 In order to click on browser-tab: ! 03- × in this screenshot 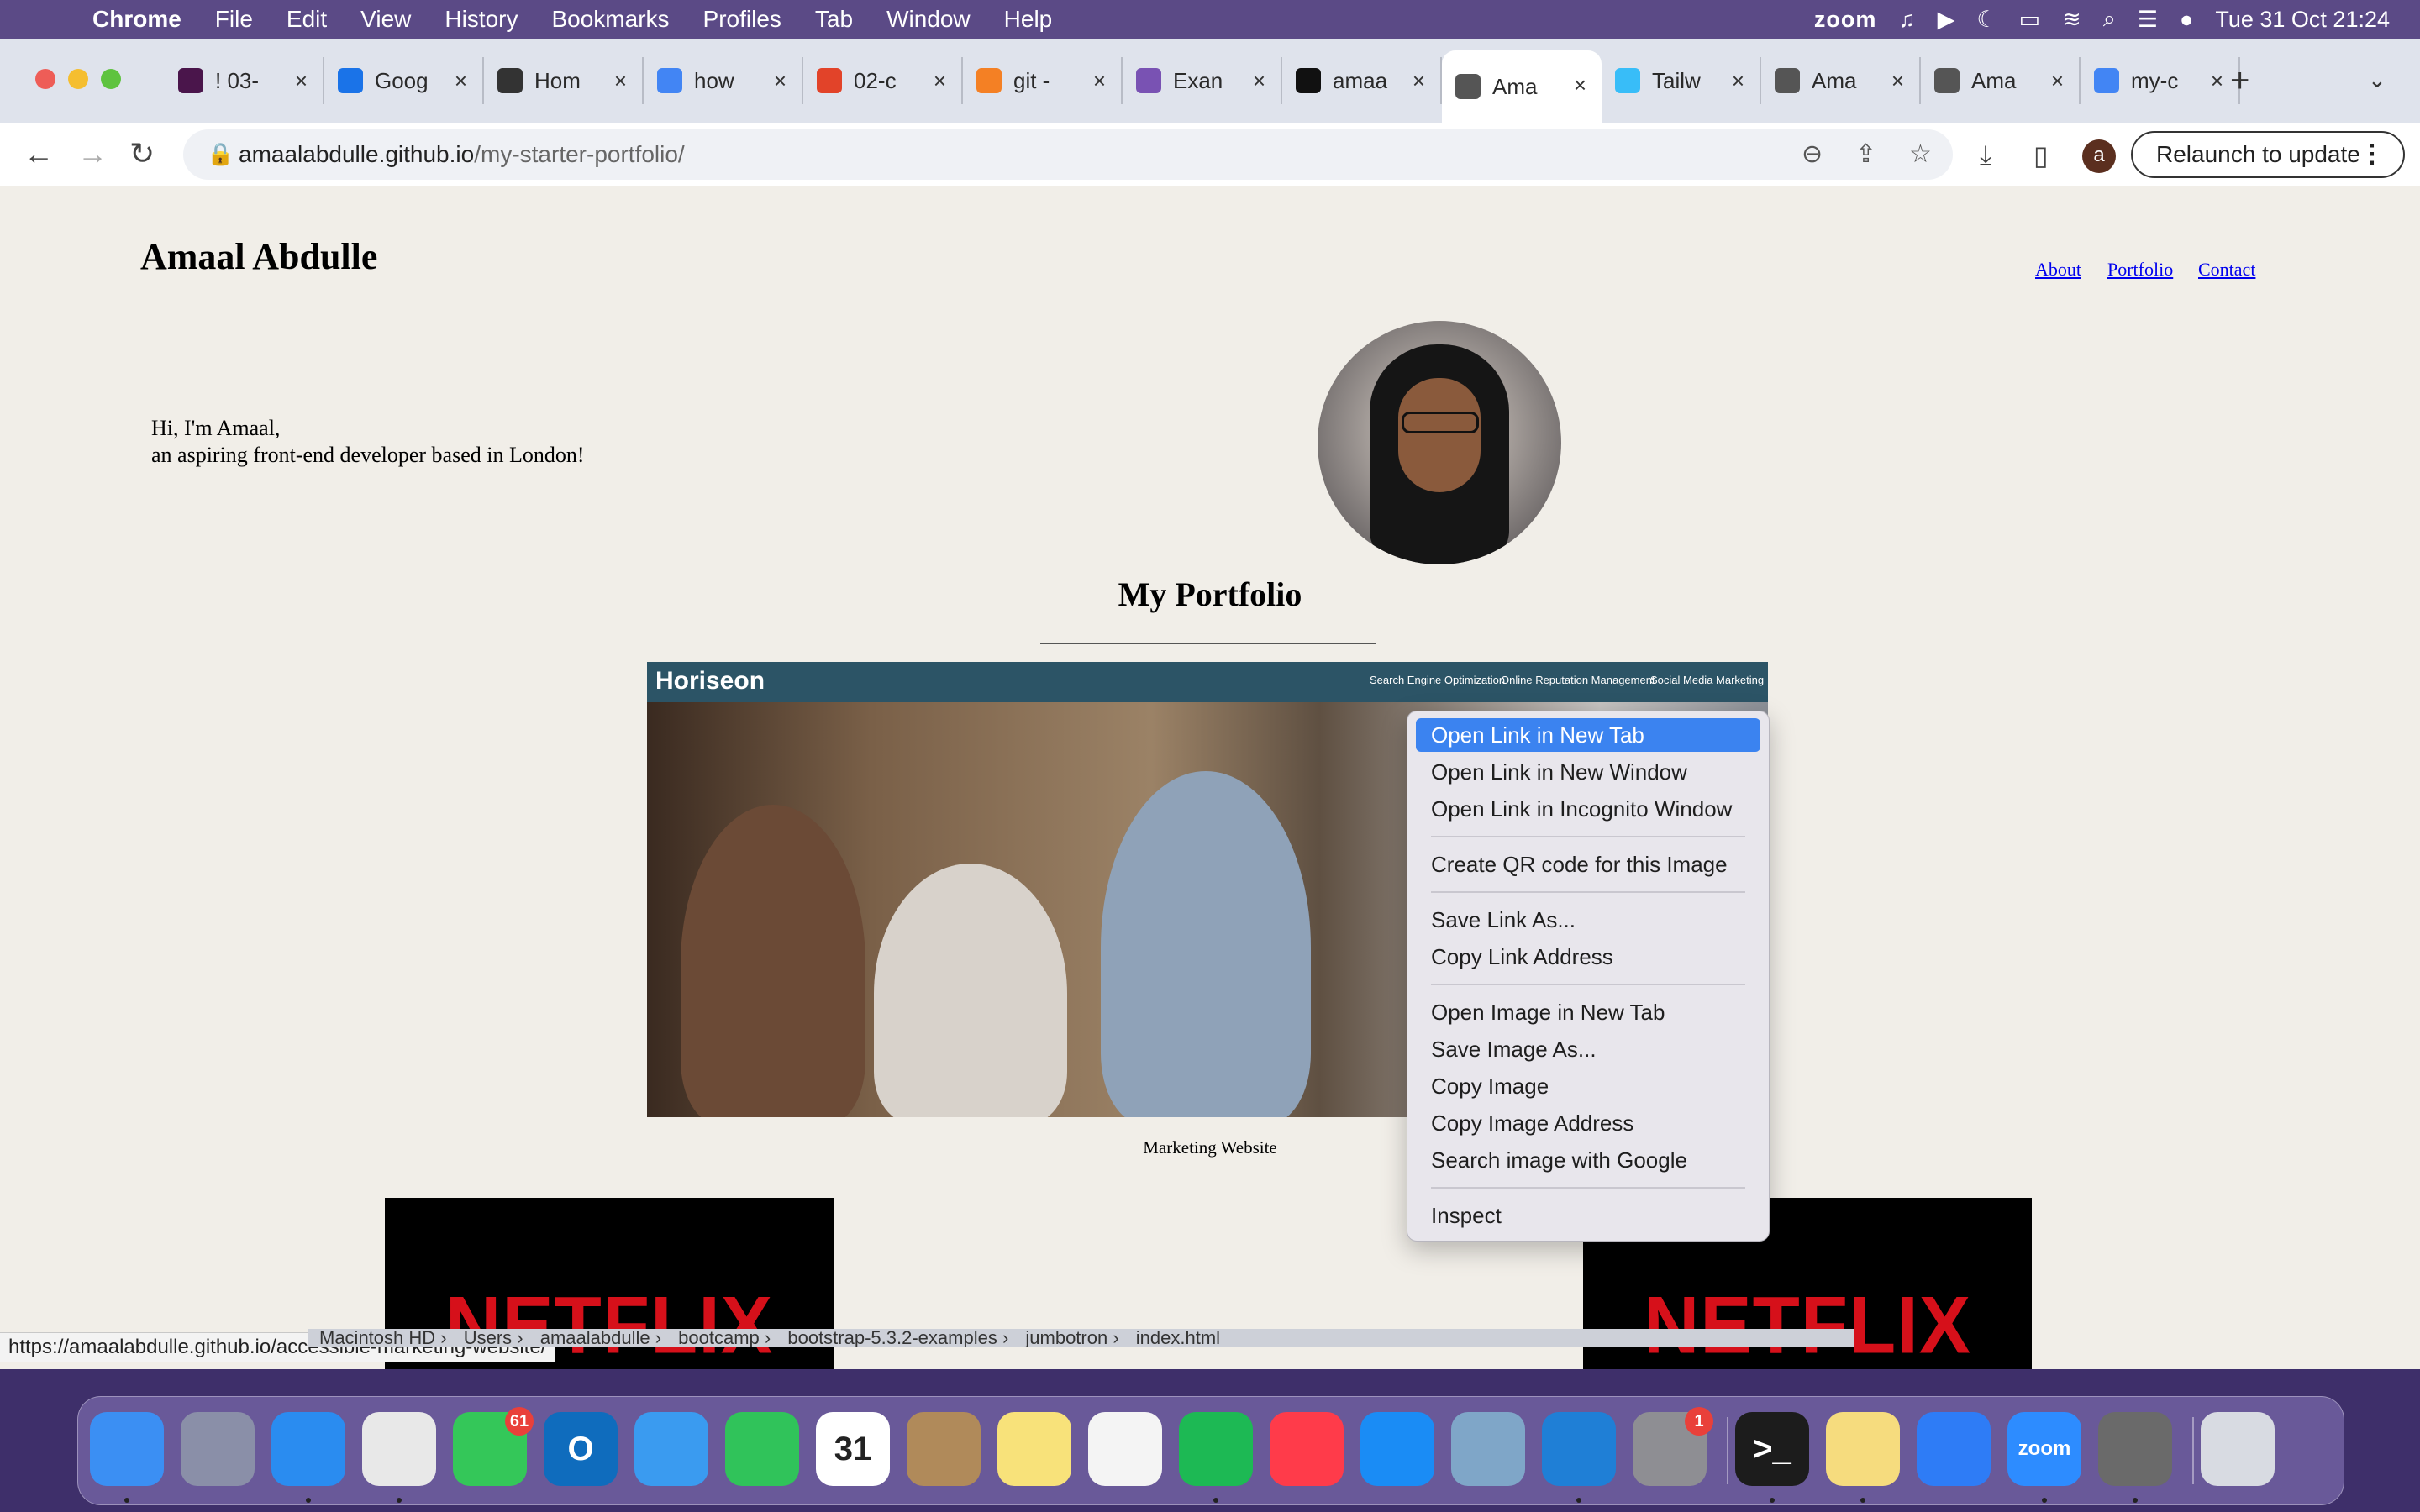, I will do `click(244, 80)`.